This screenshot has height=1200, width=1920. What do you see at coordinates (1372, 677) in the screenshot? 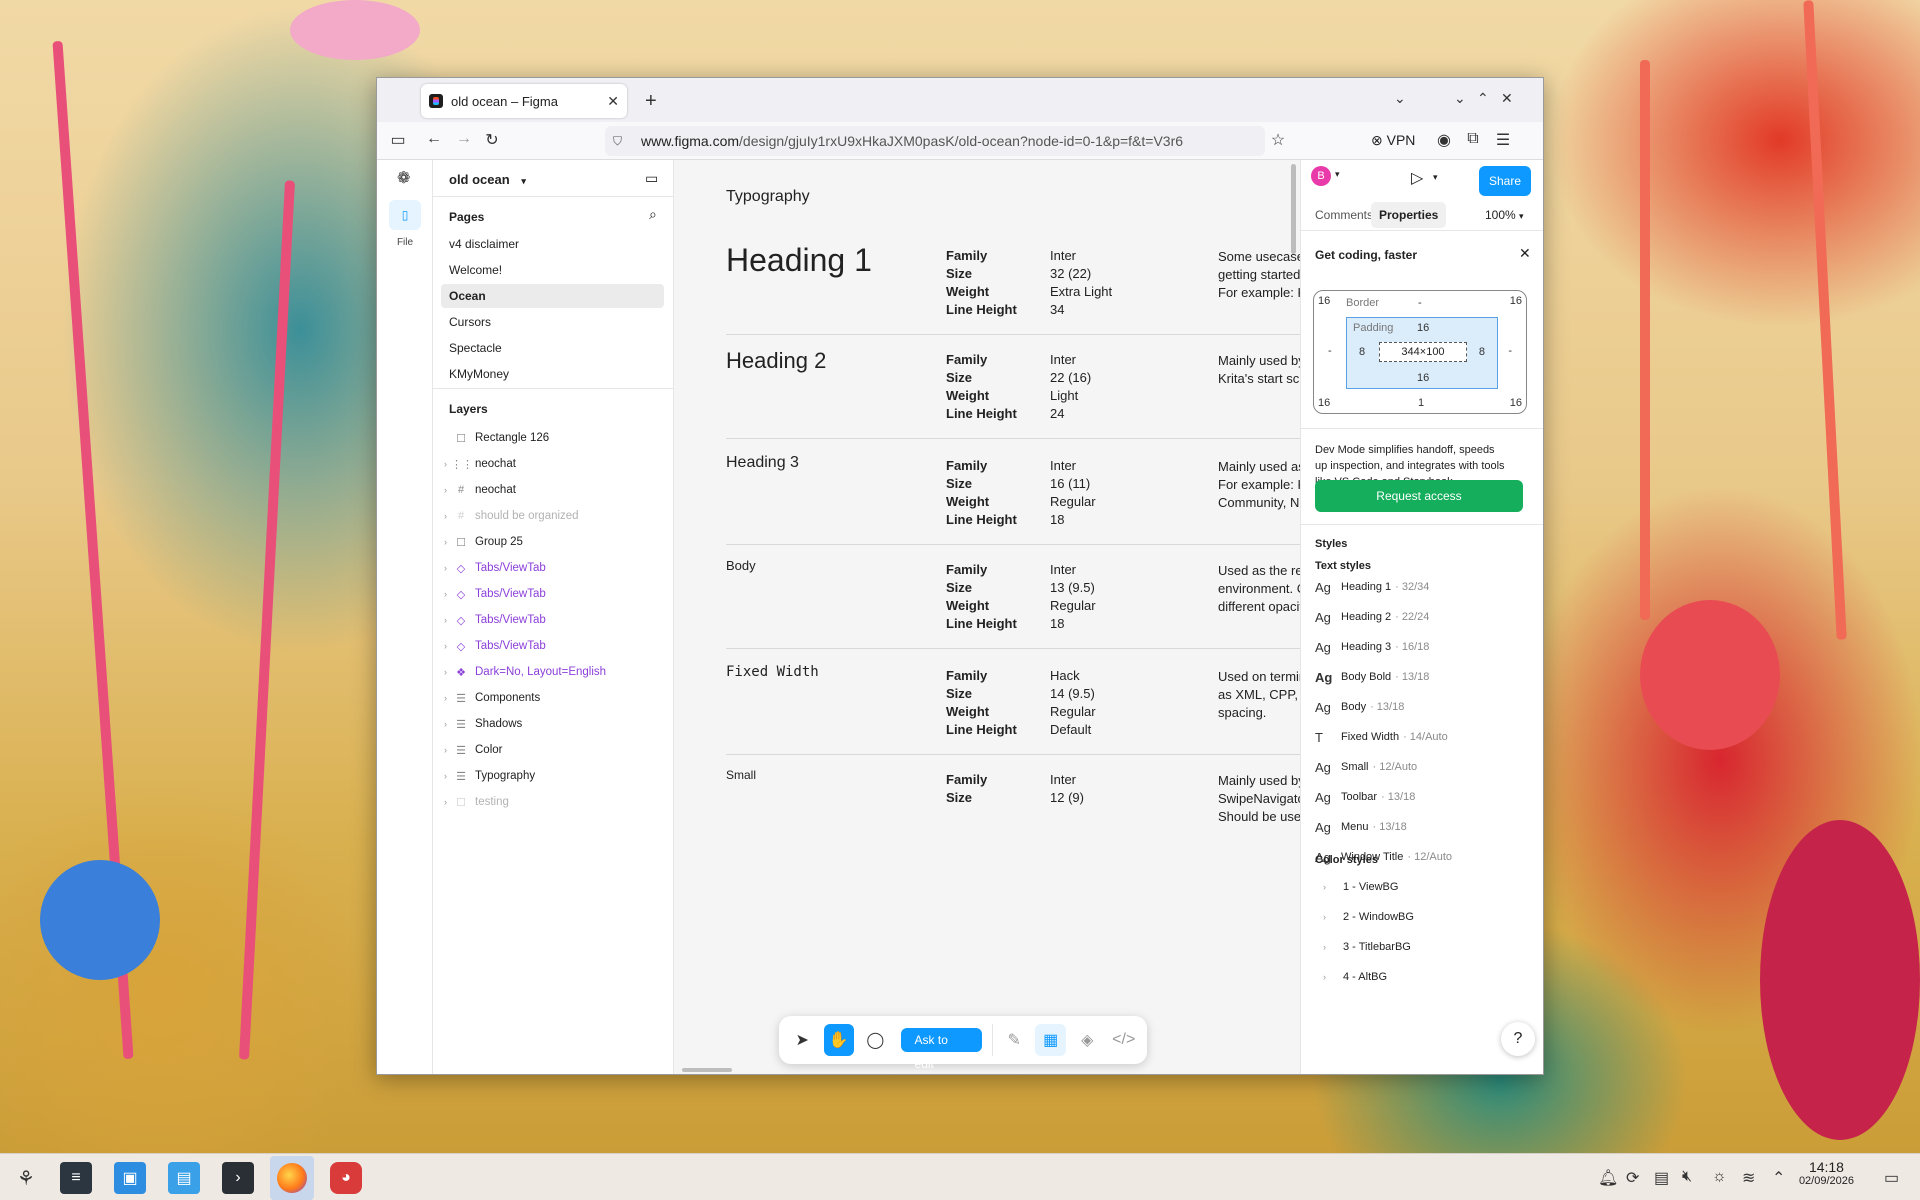
I see `text-style-item: Ag Body Bold · 13/18` at bounding box center [1372, 677].